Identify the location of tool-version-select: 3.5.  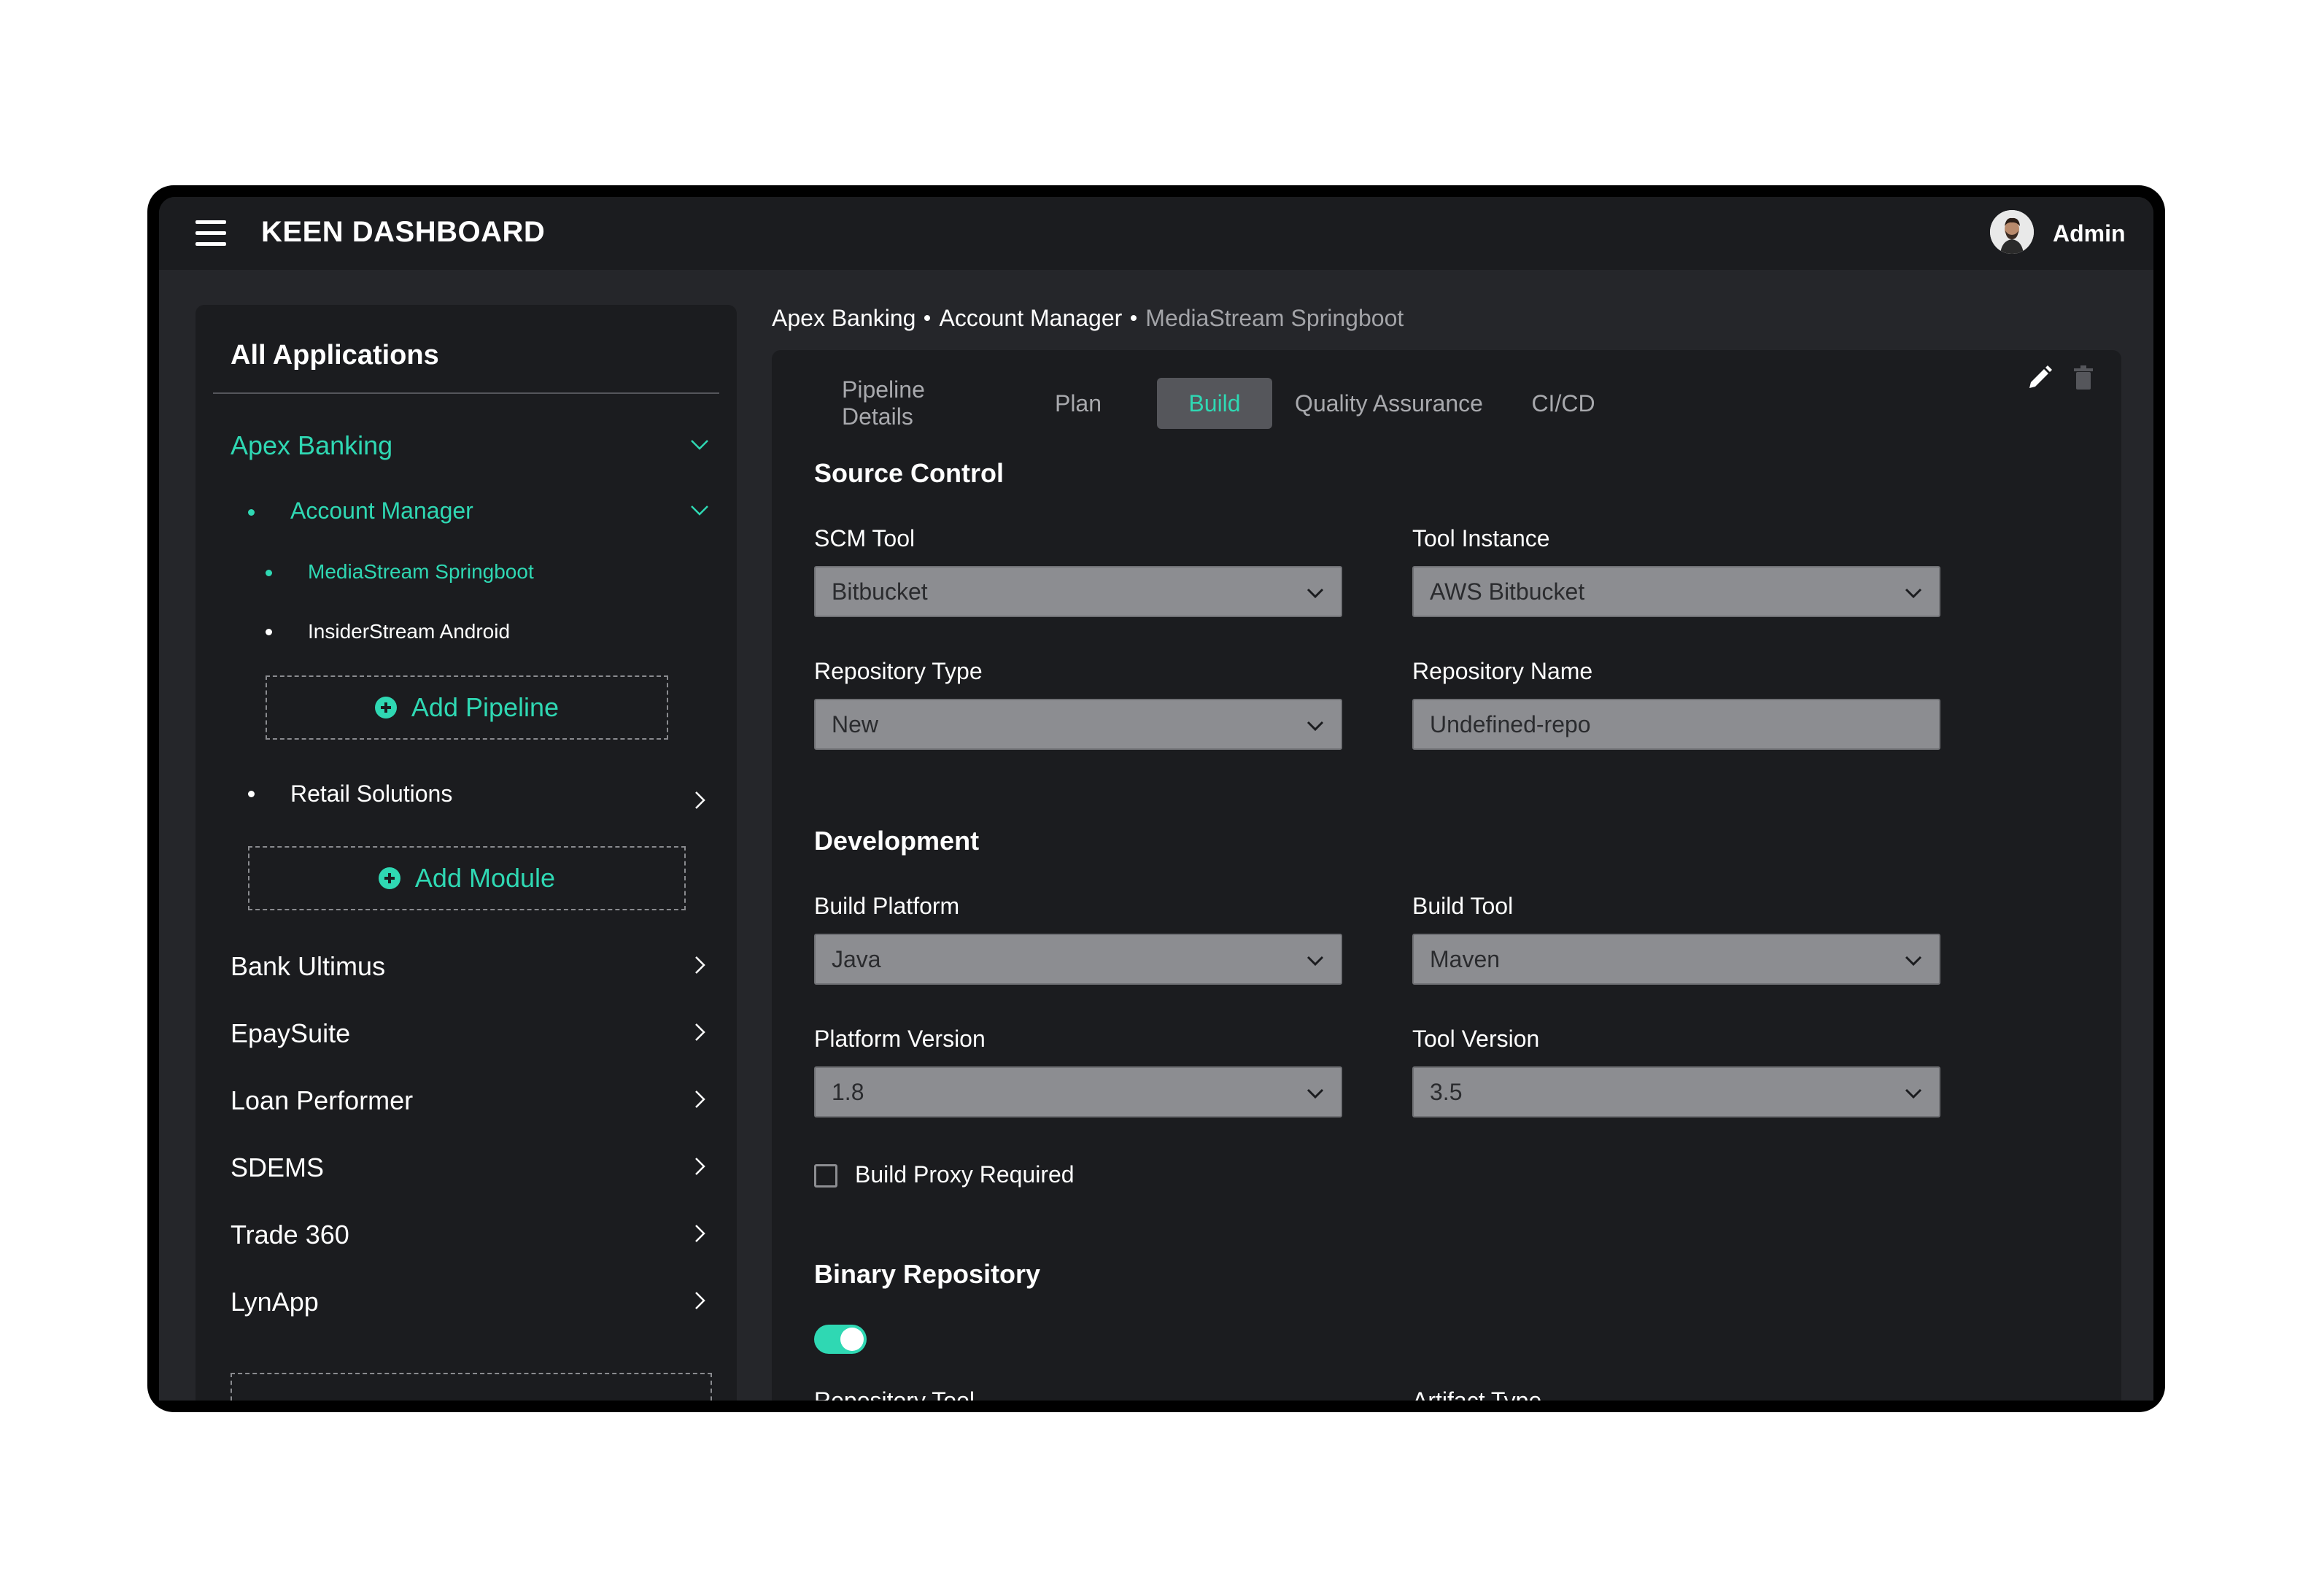
(1676, 1091).